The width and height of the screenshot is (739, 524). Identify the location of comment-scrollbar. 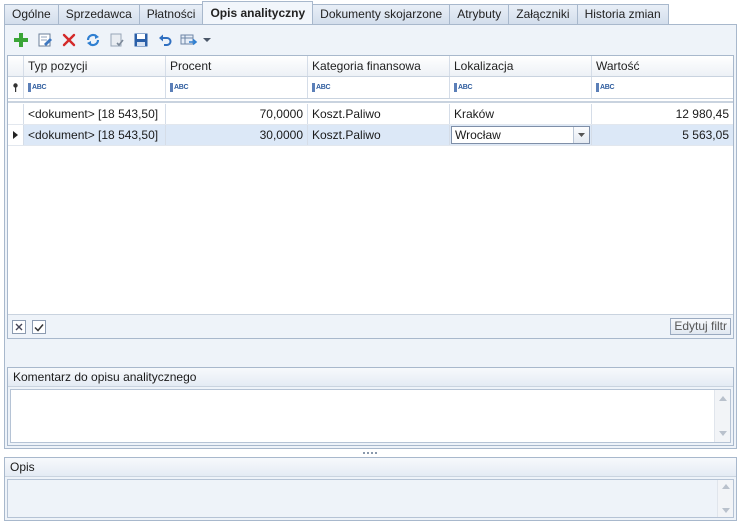
(722, 416).